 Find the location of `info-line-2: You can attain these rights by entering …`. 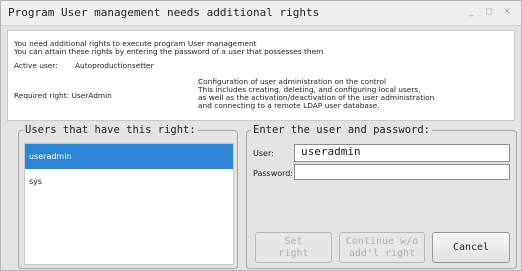

info-line-2: You can attain these rights by entering … is located at coordinates (169, 51).